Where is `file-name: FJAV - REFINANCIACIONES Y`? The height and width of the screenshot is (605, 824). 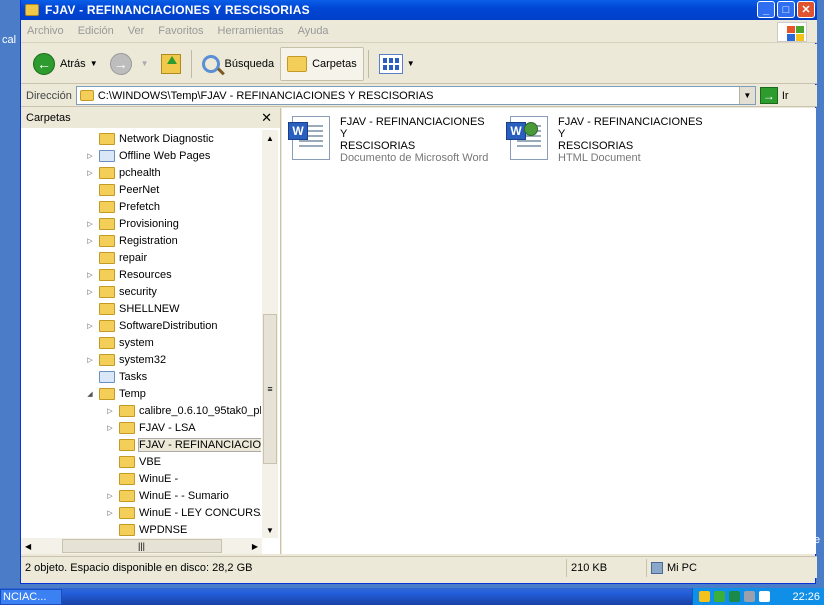 file-name: FJAV - REFINANCIACIONES Y is located at coordinates (630, 128).